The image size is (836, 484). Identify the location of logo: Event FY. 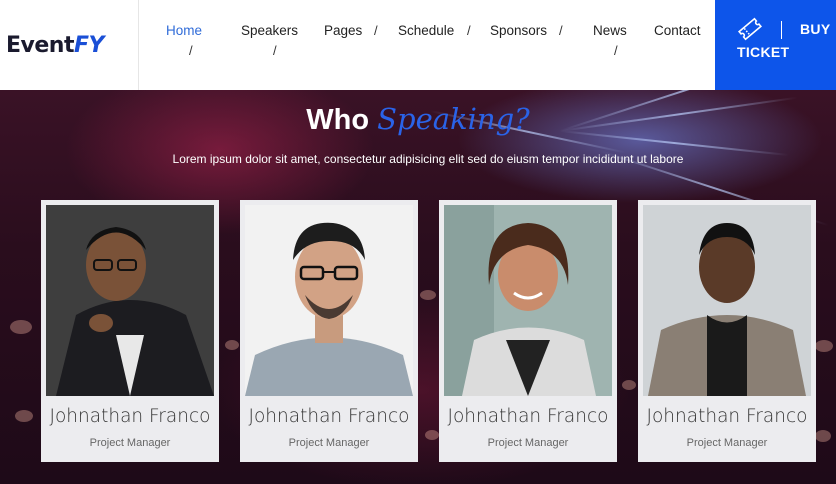
(69, 45).